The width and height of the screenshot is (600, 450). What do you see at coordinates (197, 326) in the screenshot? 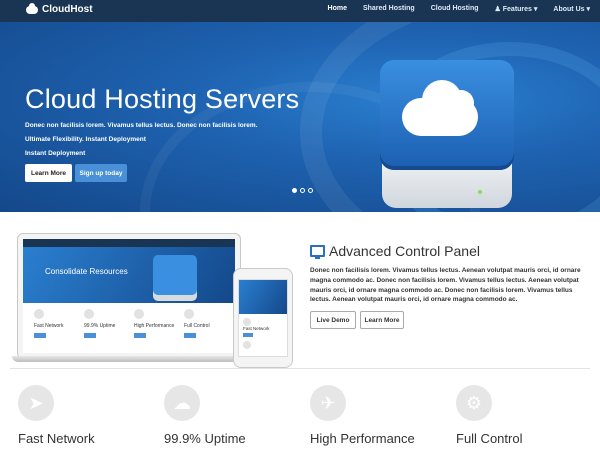
I see `laptop-feature-label: Full Control` at bounding box center [197, 326].